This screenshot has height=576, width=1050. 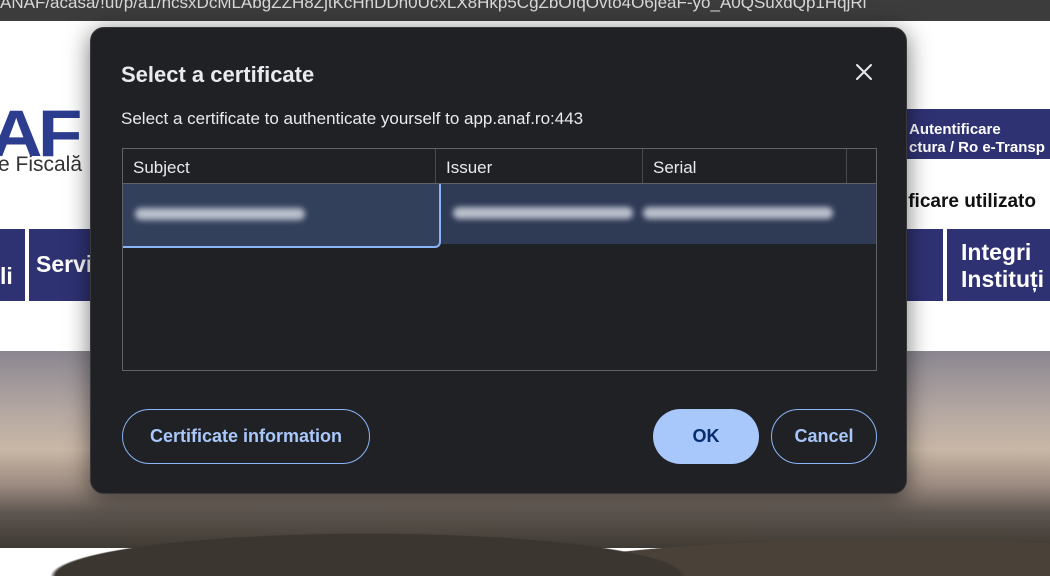 I want to click on nav-tile-servicii: Servi, so click(x=64, y=265).